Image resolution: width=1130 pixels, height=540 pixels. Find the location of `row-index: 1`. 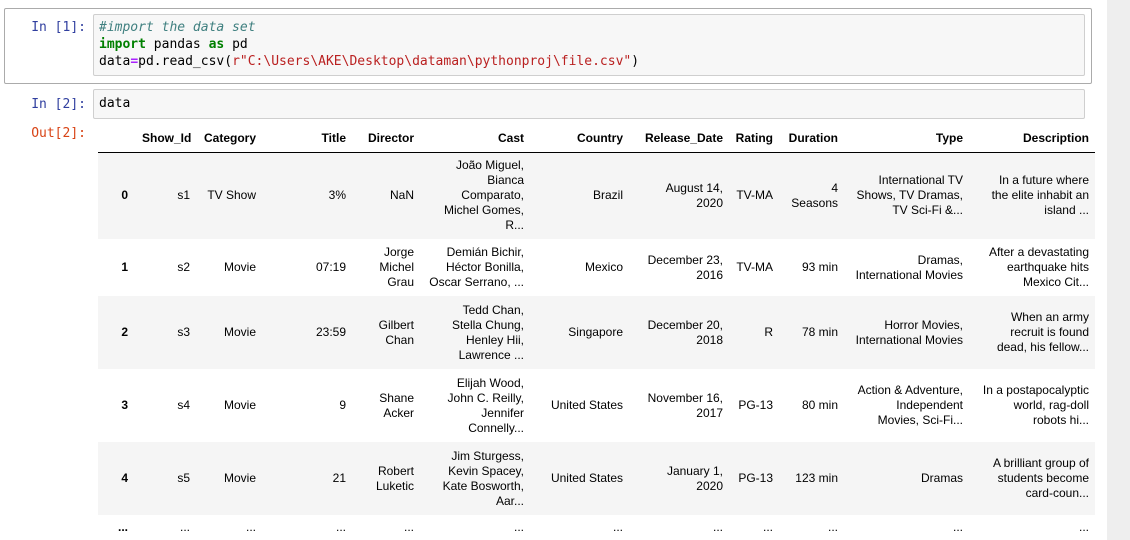

row-index: 1 is located at coordinates (124, 267).